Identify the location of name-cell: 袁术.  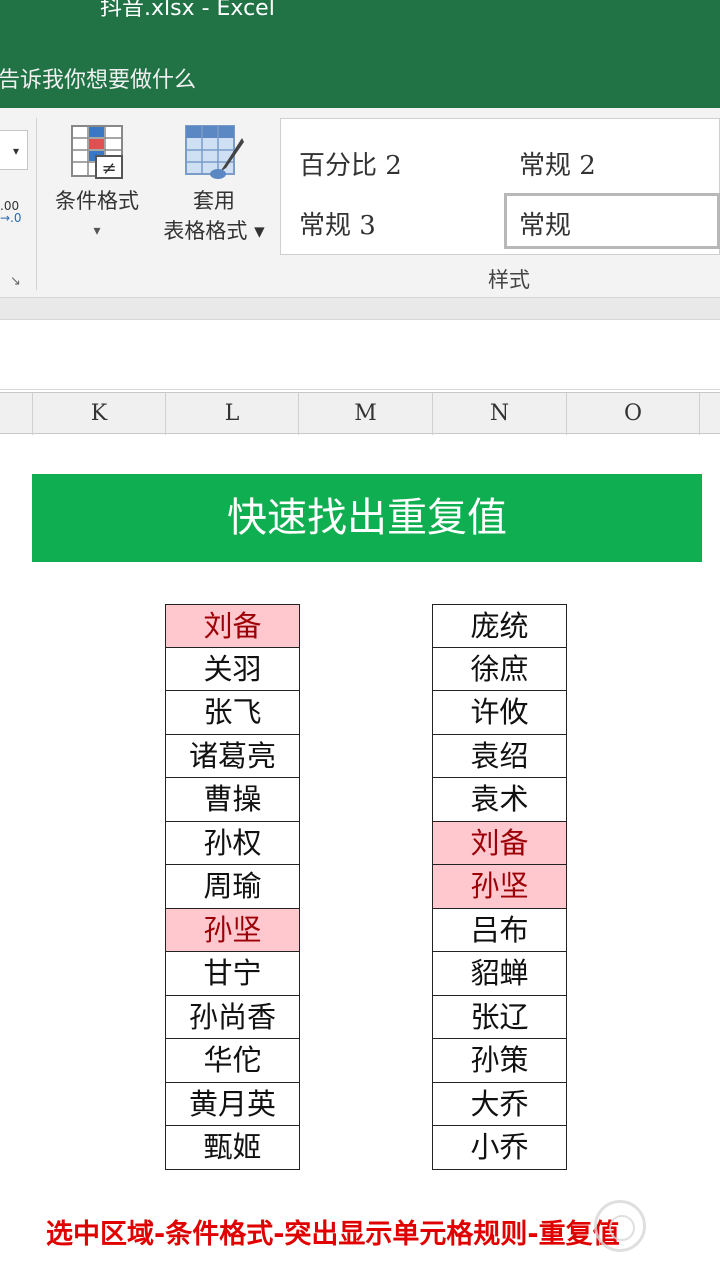
(499, 800).